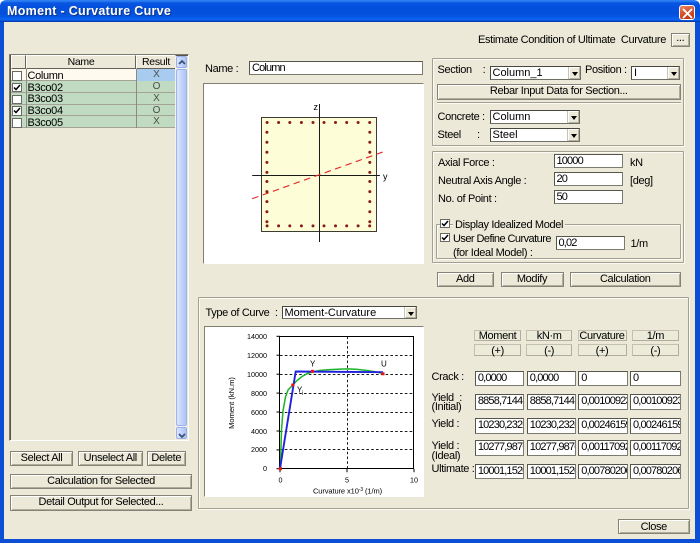 The image size is (700, 543). I want to click on svg-text: y, so click(385, 177).